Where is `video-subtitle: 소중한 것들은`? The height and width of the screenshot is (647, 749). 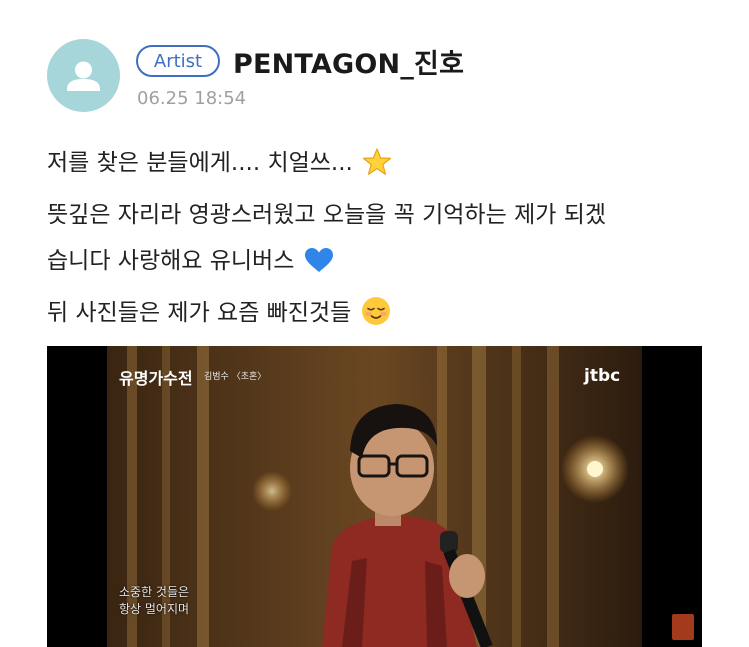
video-subtitle: 소중한 것들은 is located at coordinates (154, 592).